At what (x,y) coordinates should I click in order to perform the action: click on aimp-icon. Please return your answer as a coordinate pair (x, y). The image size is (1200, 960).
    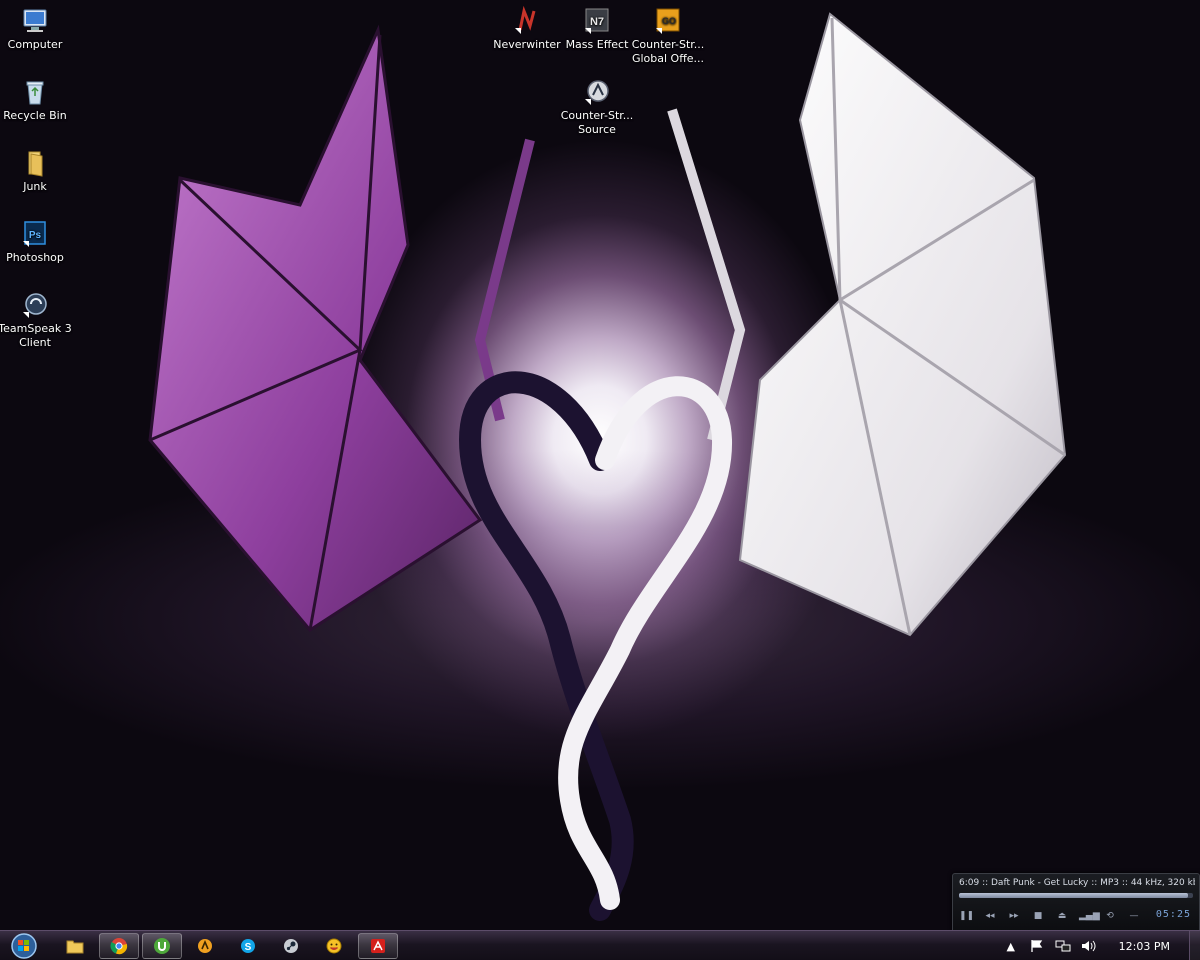
    Looking at the image, I should click on (205, 946).